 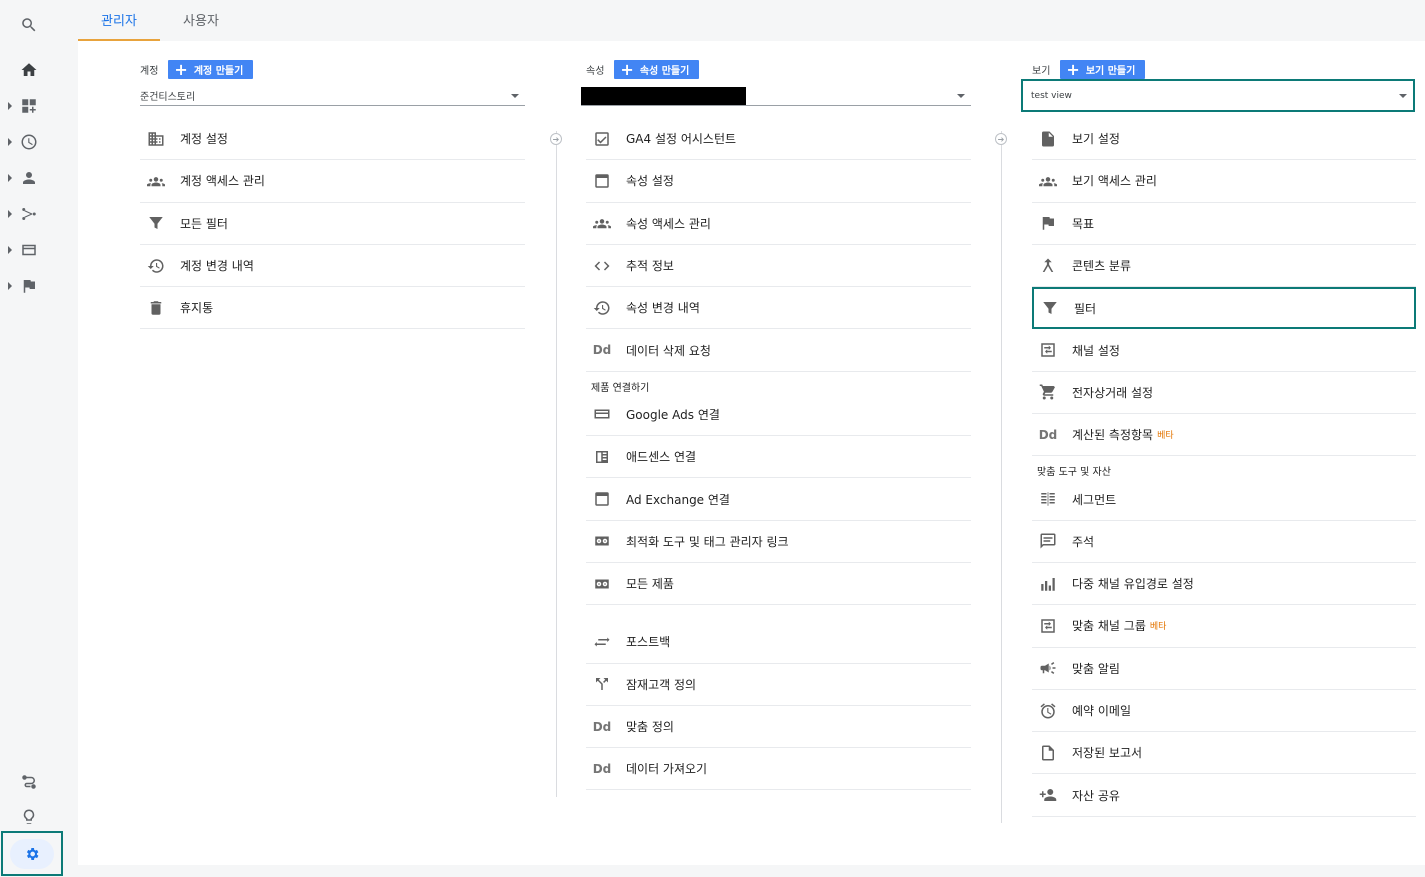 I want to click on item-label: 휴지통, so click(x=197, y=308).